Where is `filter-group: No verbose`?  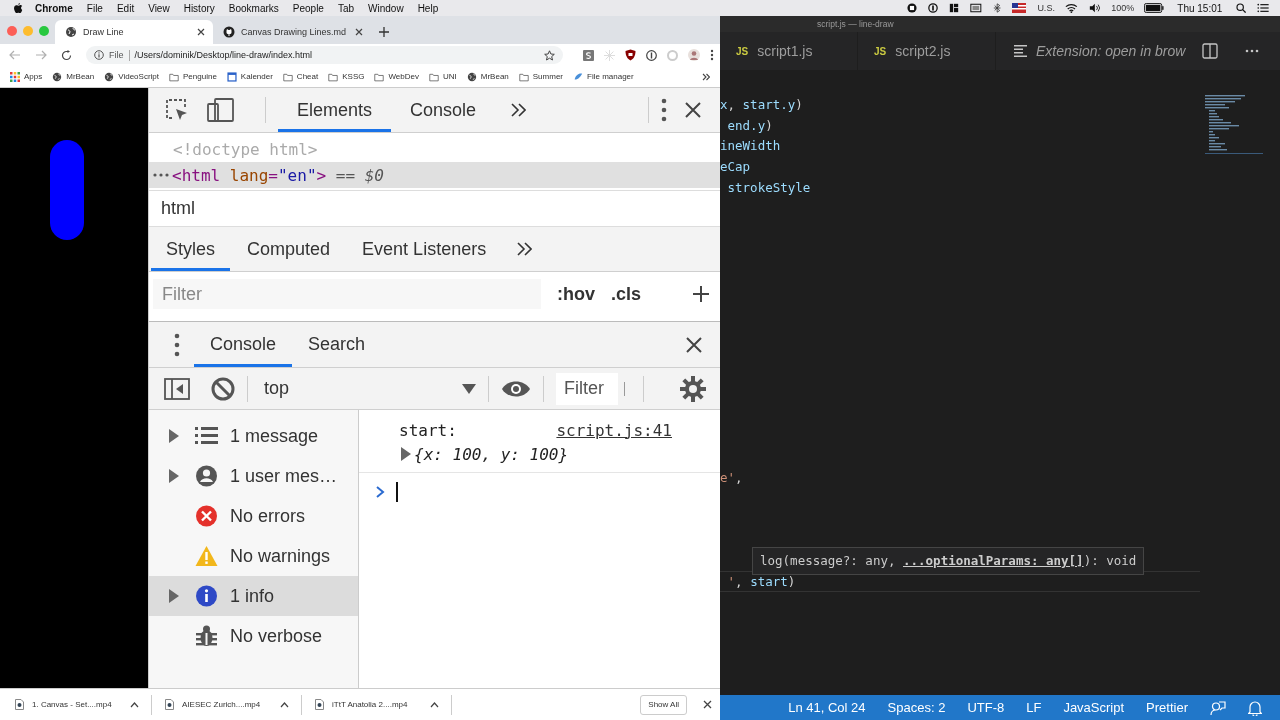 filter-group: No verbose is located at coordinates (253, 636).